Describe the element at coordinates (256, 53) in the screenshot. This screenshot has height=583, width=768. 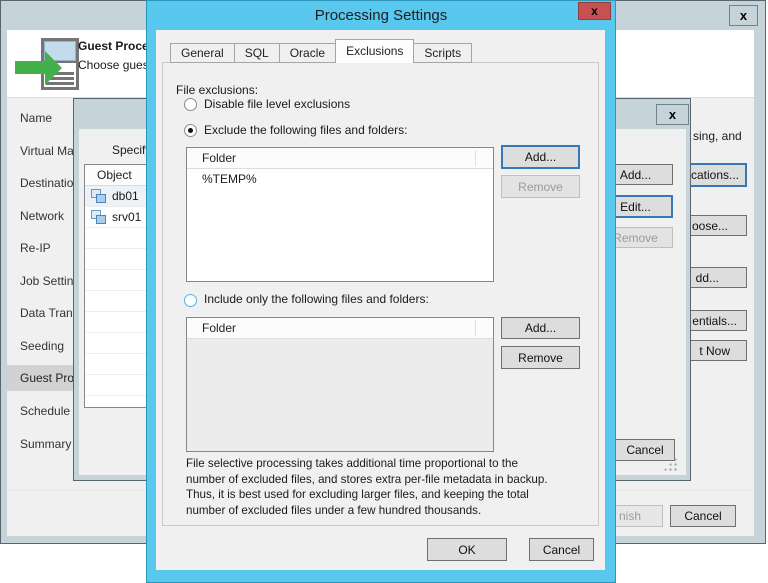
I see `tab-sql: SQL` at that location.